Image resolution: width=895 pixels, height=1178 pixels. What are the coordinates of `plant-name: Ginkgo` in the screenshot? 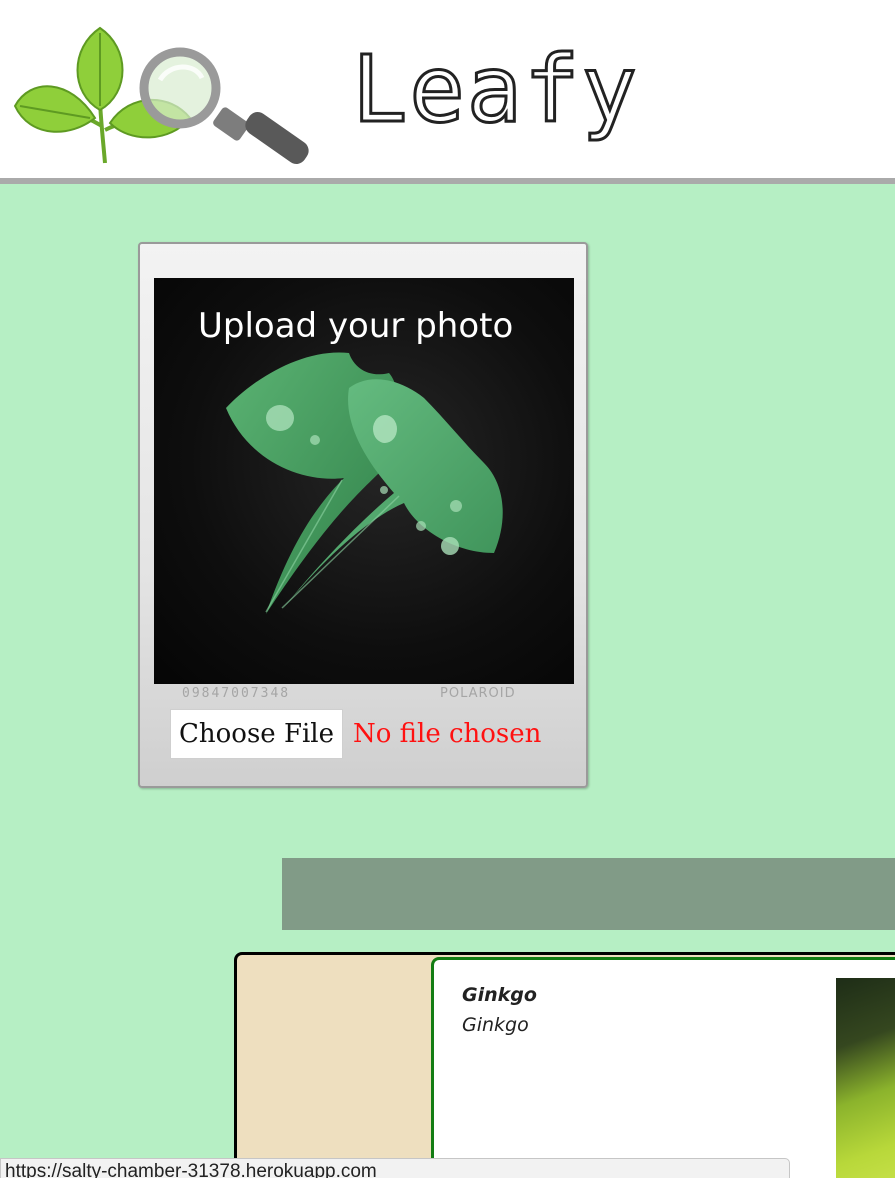 It's located at (499, 995).